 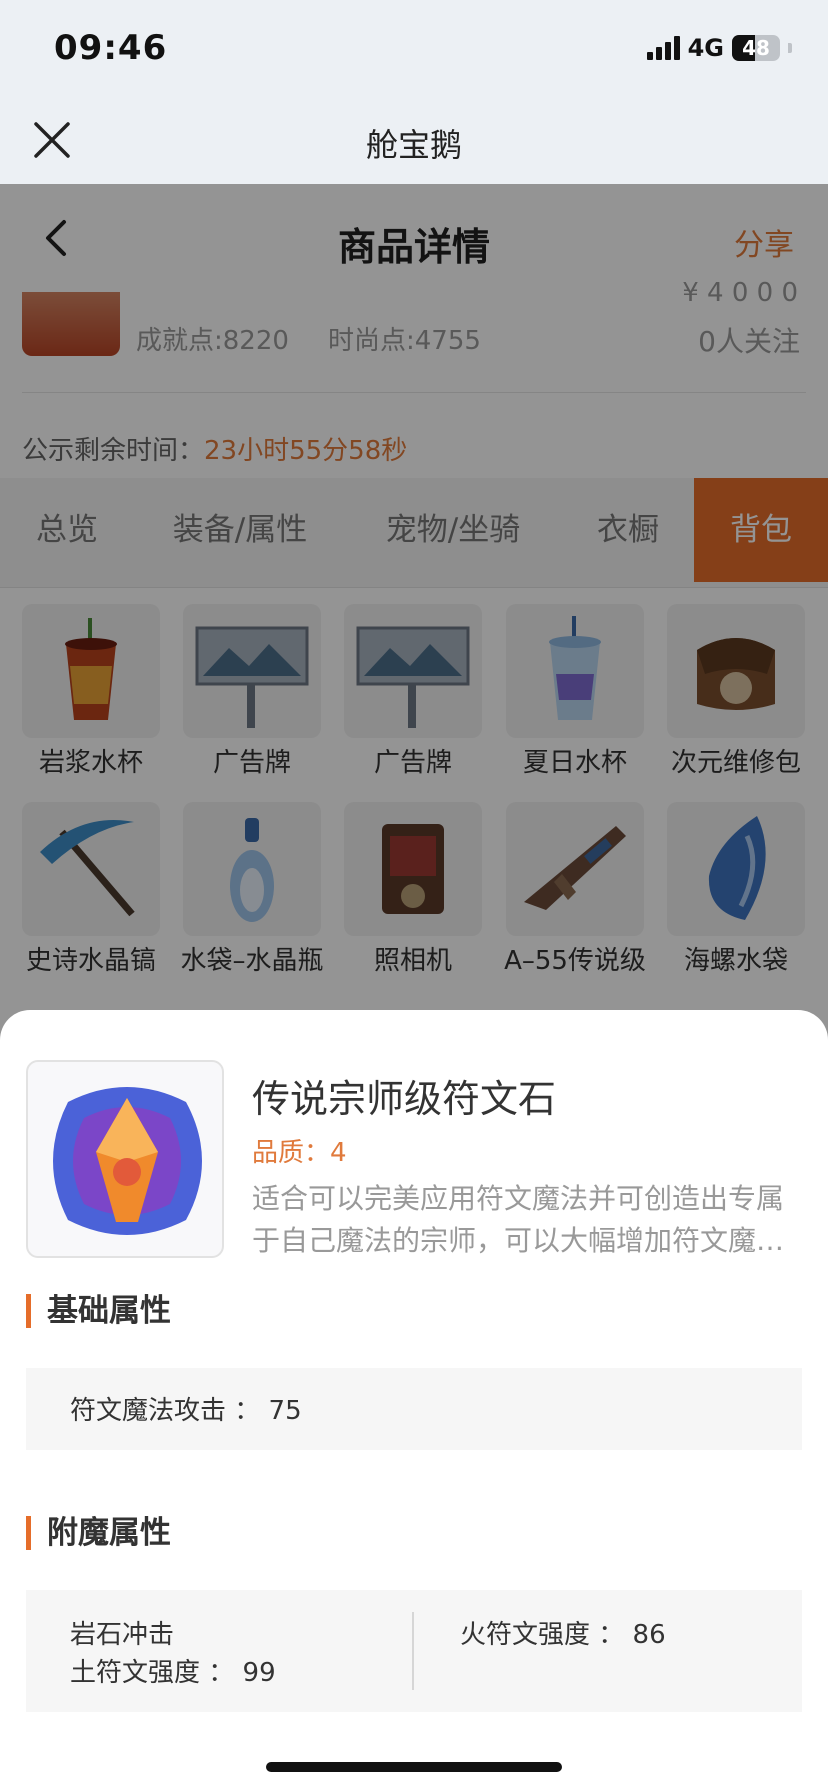 What do you see at coordinates (414, 1767) in the screenshot?
I see `home-indicator` at bounding box center [414, 1767].